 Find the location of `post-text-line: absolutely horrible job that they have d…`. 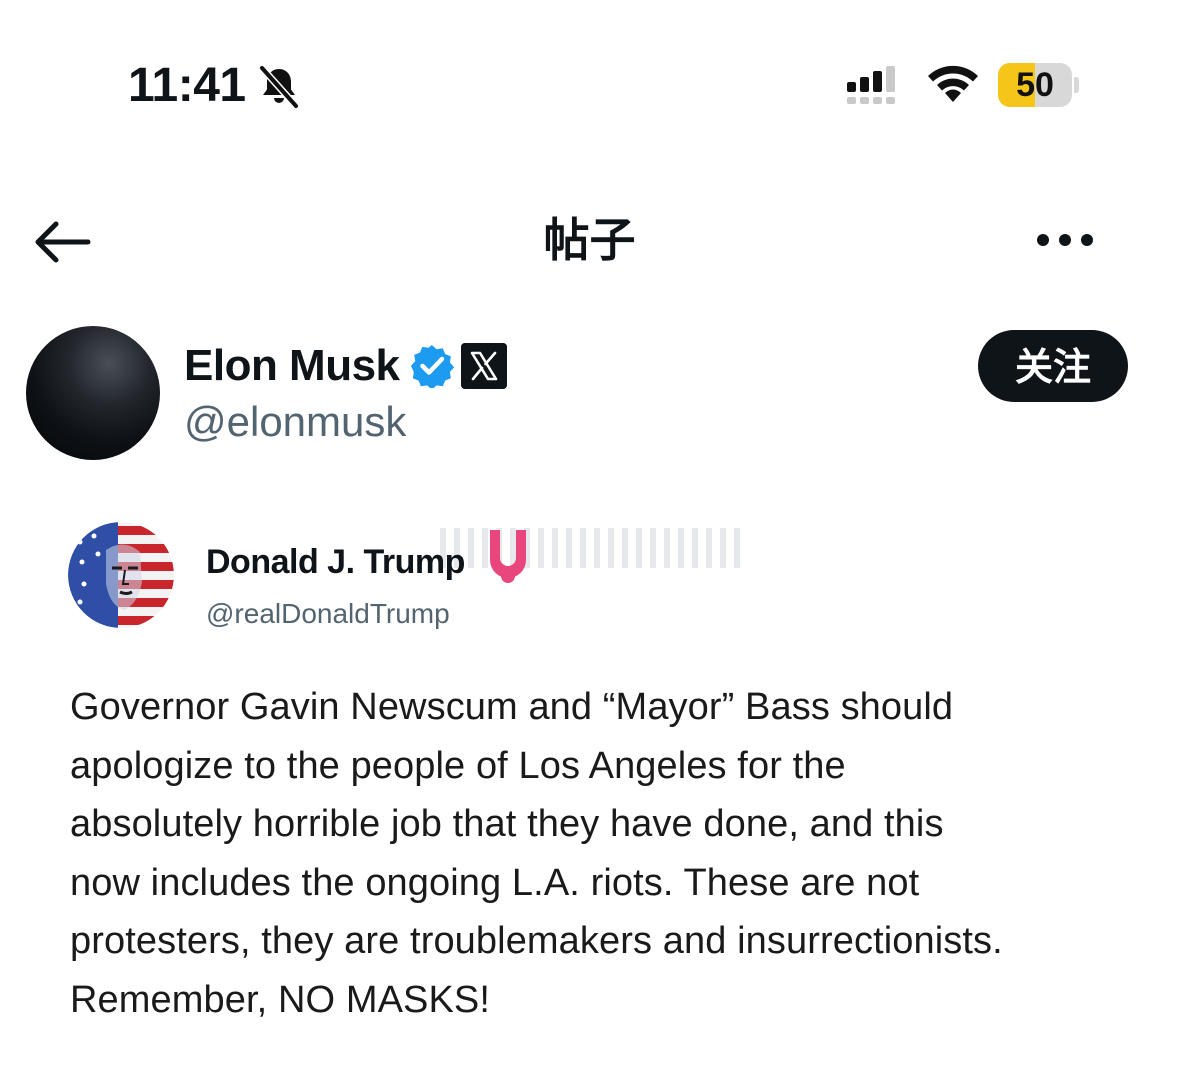

post-text-line: absolutely horrible job that they have d… is located at coordinates (507, 824).